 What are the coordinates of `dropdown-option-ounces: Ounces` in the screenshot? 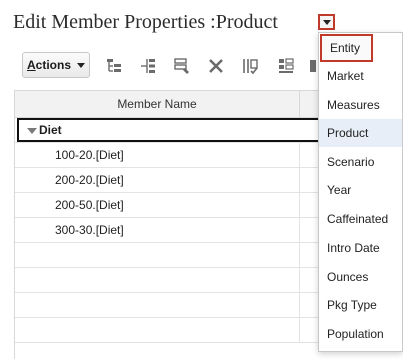 It's located at (360, 277).